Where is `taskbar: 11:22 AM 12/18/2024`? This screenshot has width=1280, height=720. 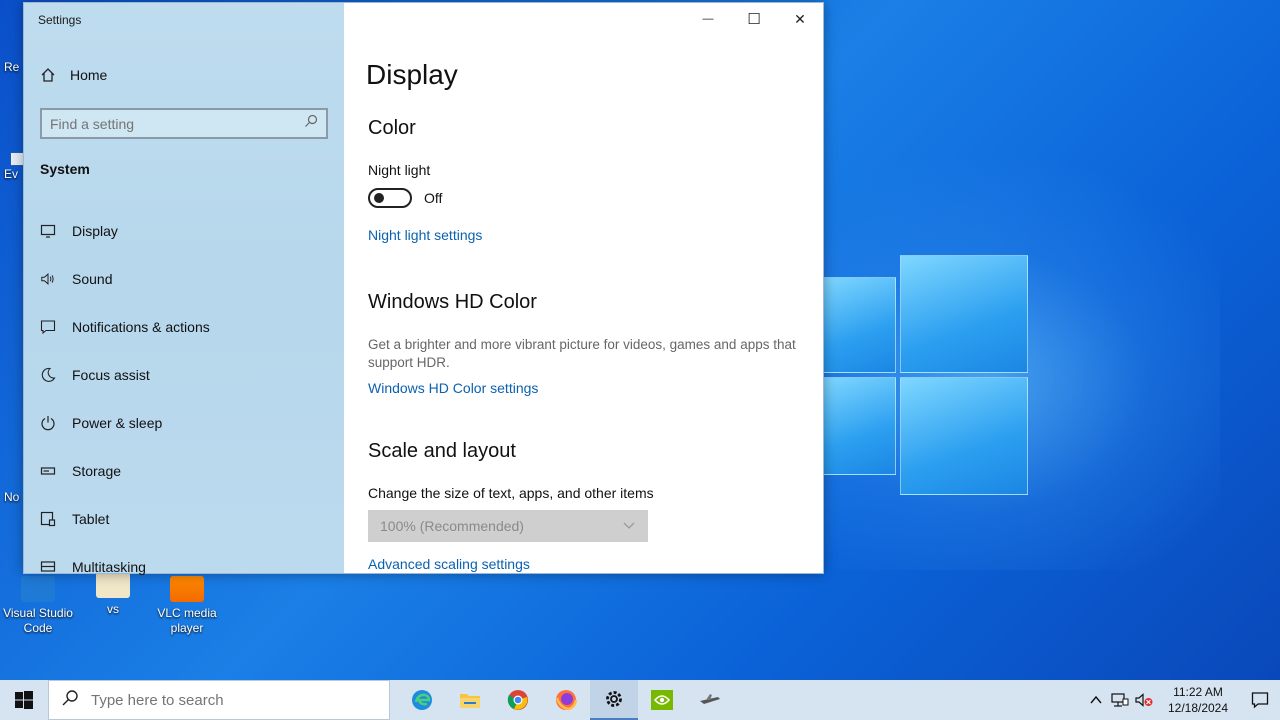
taskbar: 11:22 AM 12/18/2024 is located at coordinates (640, 700).